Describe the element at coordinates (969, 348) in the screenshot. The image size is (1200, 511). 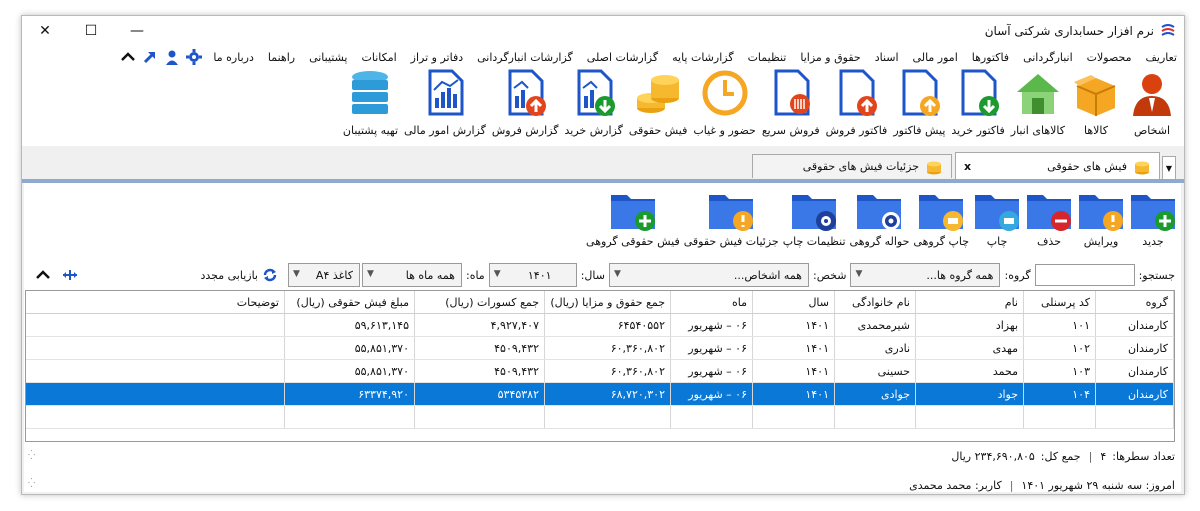
I see `table-cell: مهدی` at that location.